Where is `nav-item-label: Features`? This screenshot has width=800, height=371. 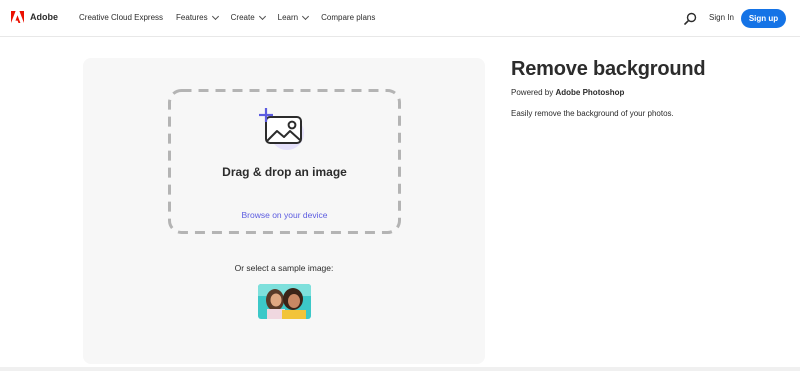
nav-item-label: Features is located at coordinates (192, 17).